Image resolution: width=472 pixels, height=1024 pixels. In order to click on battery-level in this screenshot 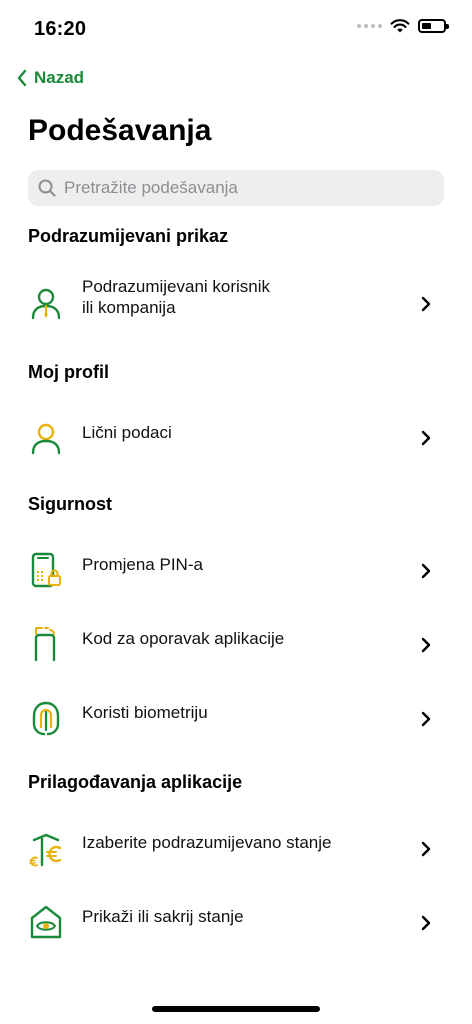, I will do `click(426, 25)`.